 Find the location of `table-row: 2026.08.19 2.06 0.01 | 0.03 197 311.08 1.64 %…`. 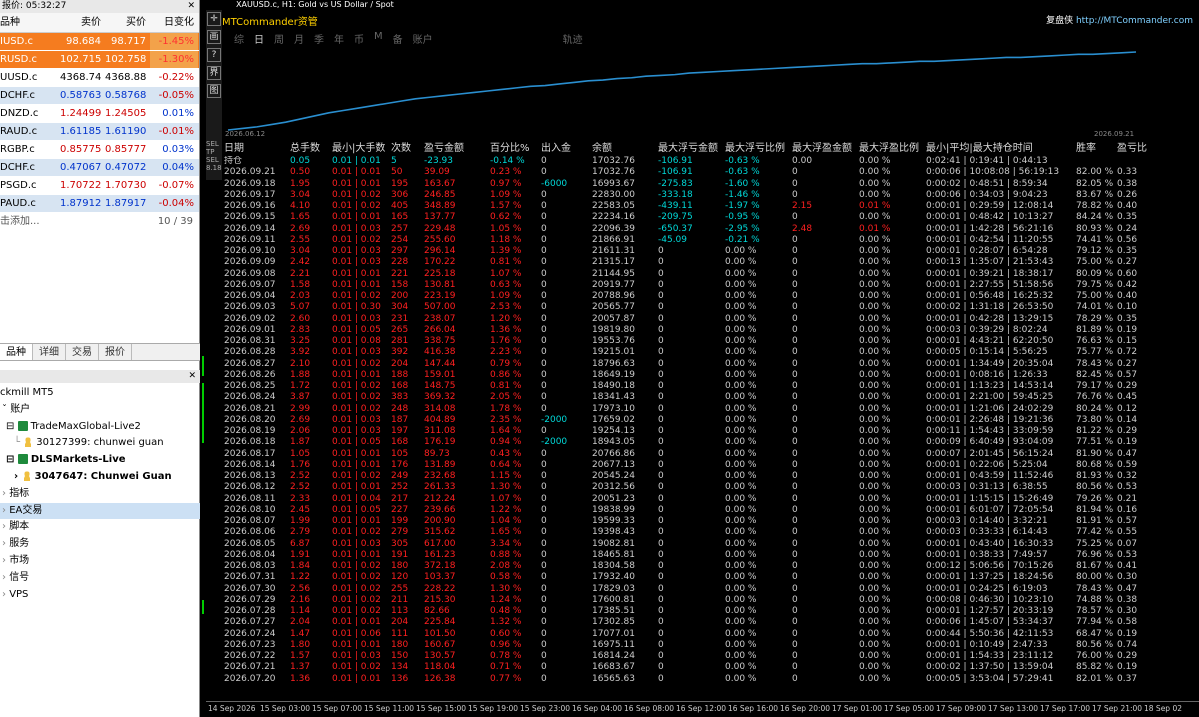

table-row: 2026.08.19 2.06 0.01 | 0.03 197 311.08 1.64 %… is located at coordinates (711, 431).